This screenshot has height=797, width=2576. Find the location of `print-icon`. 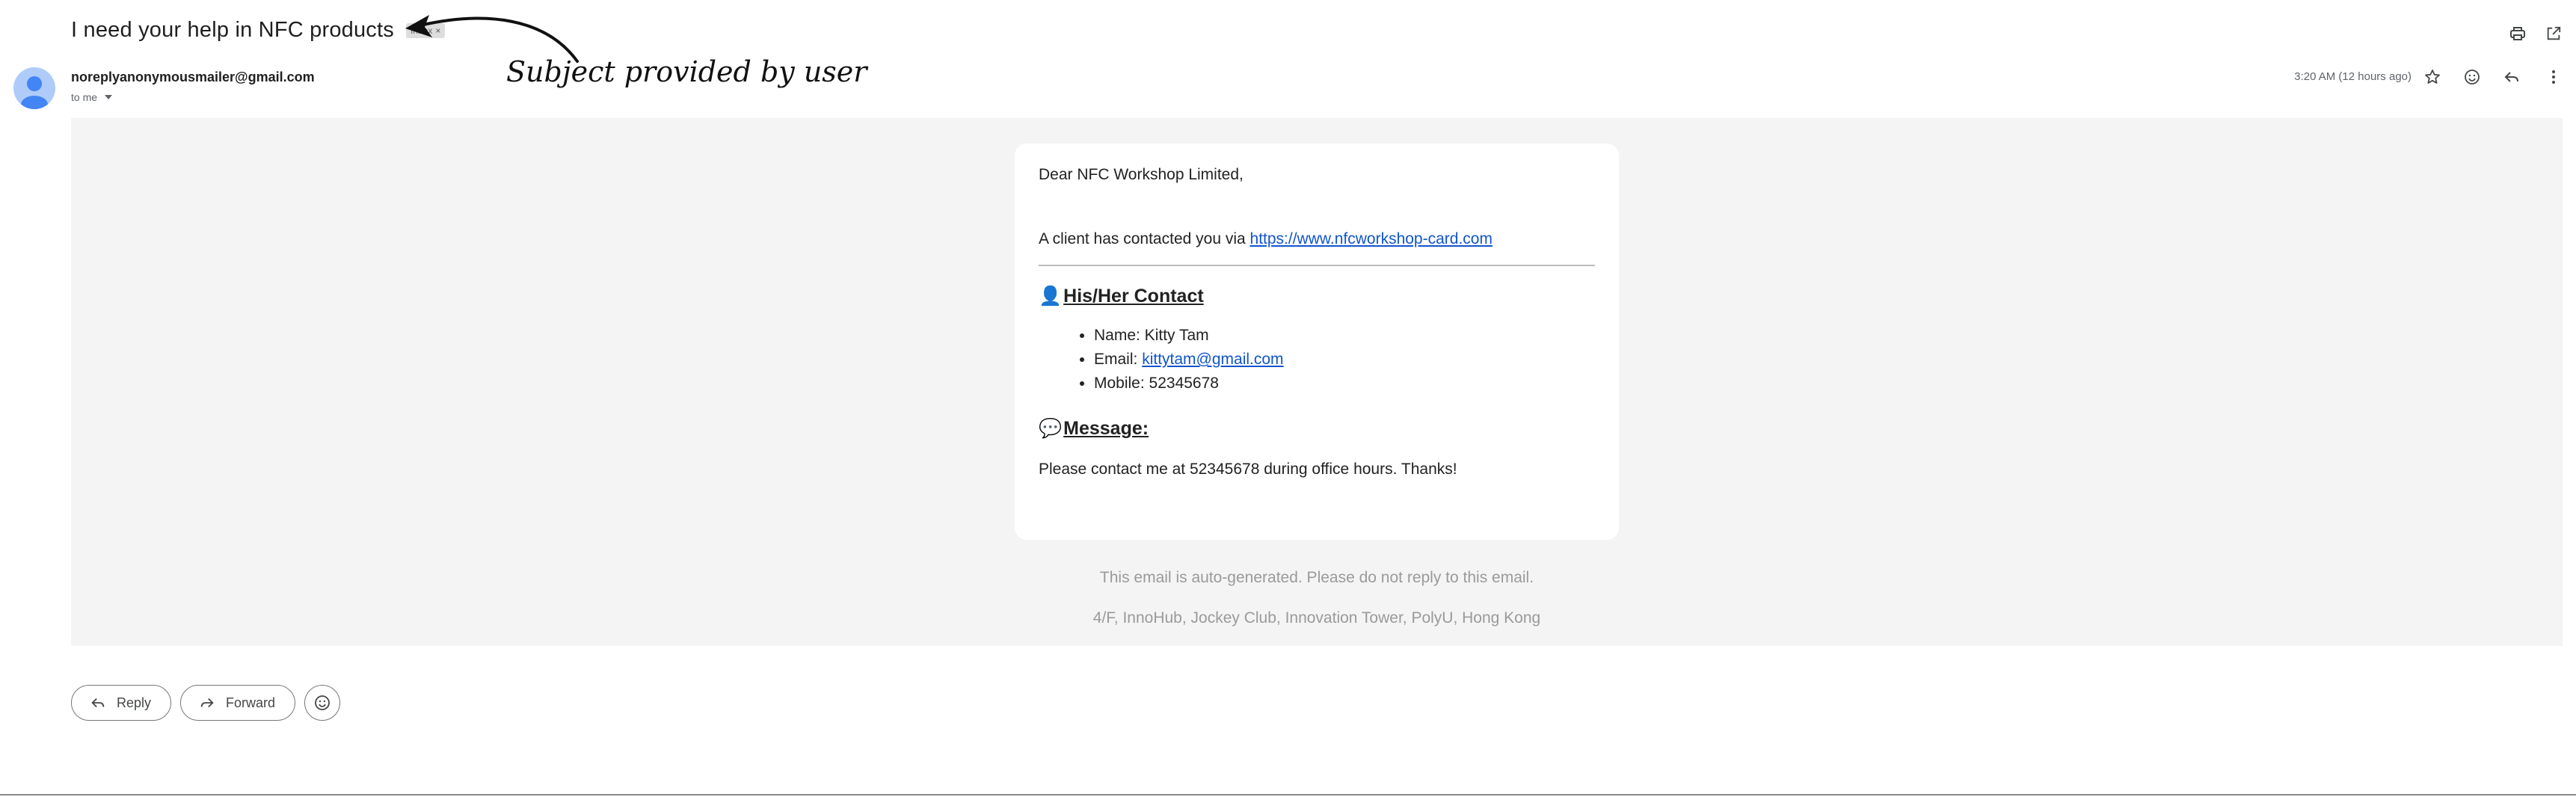

print-icon is located at coordinates (2517, 33).